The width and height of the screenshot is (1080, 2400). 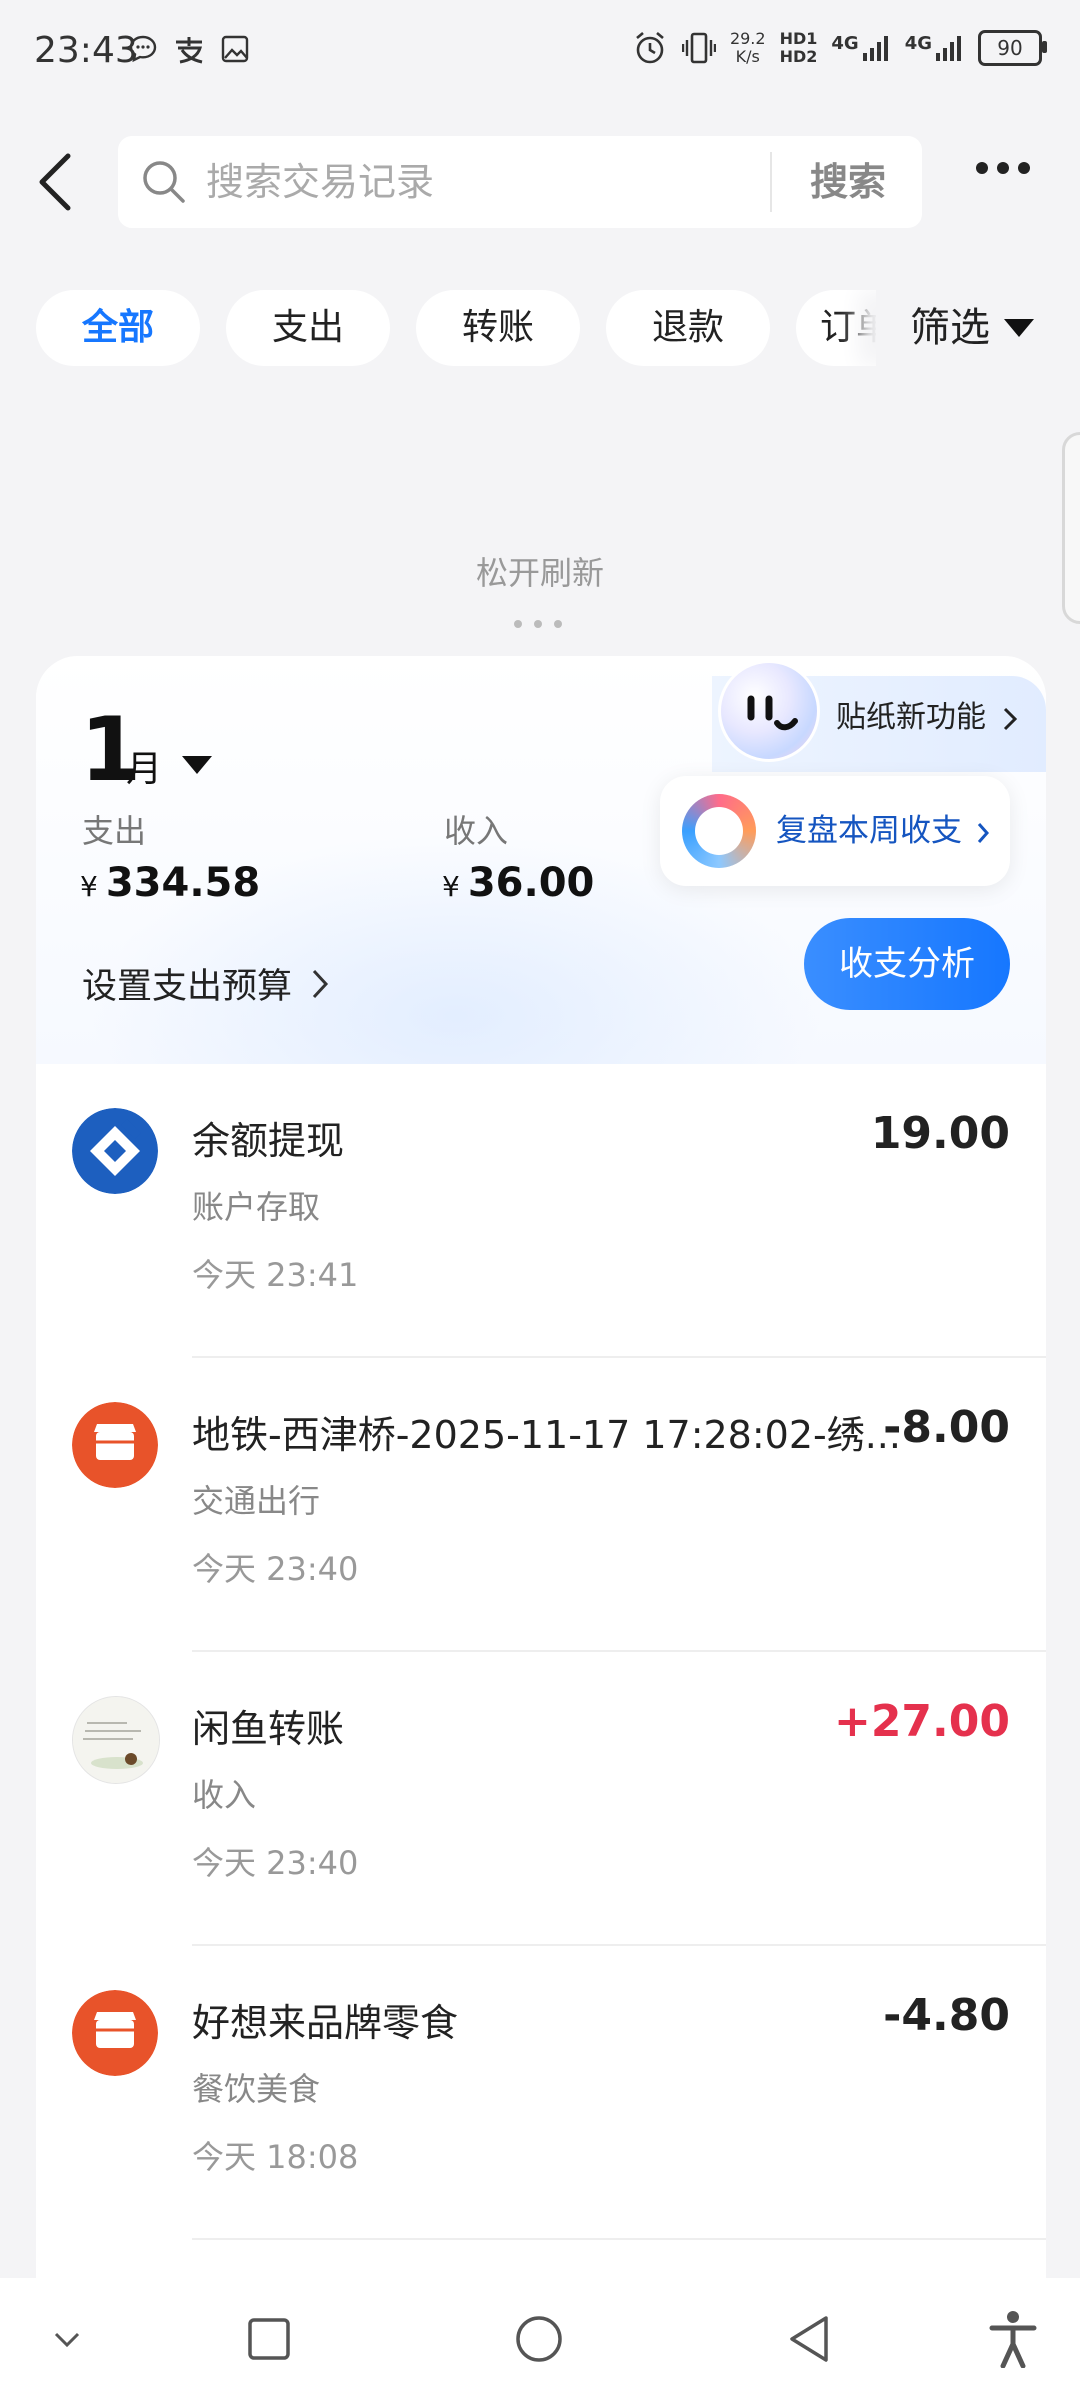 I want to click on more-options-button, so click(x=1003, y=168).